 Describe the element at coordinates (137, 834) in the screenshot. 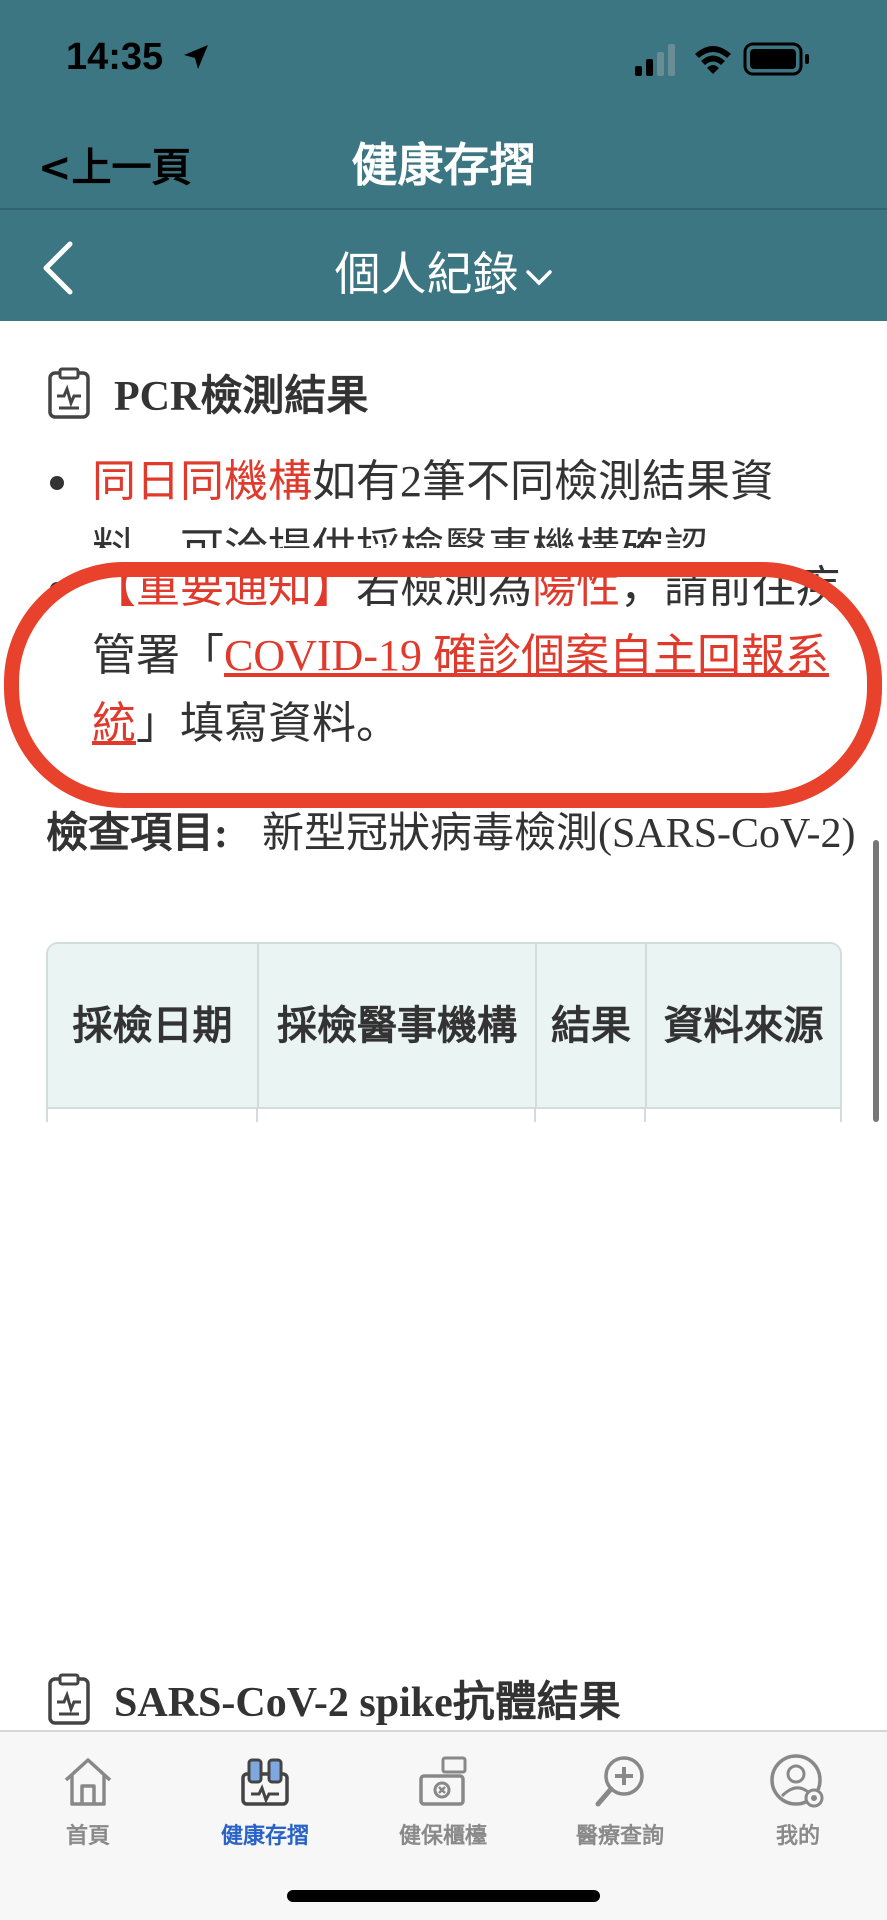

I see `check-item-label: 檢查項目:` at that location.